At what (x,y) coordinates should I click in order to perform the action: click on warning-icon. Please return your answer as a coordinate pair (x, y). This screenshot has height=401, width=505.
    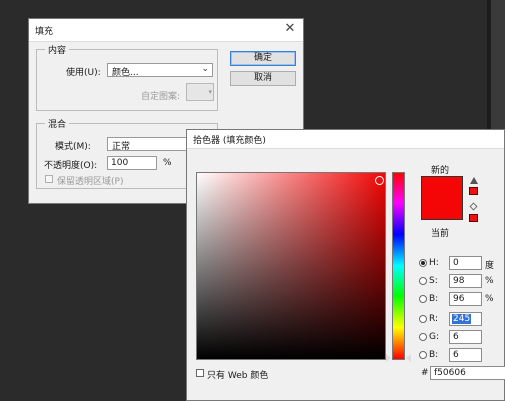
    Looking at the image, I should click on (474, 180).